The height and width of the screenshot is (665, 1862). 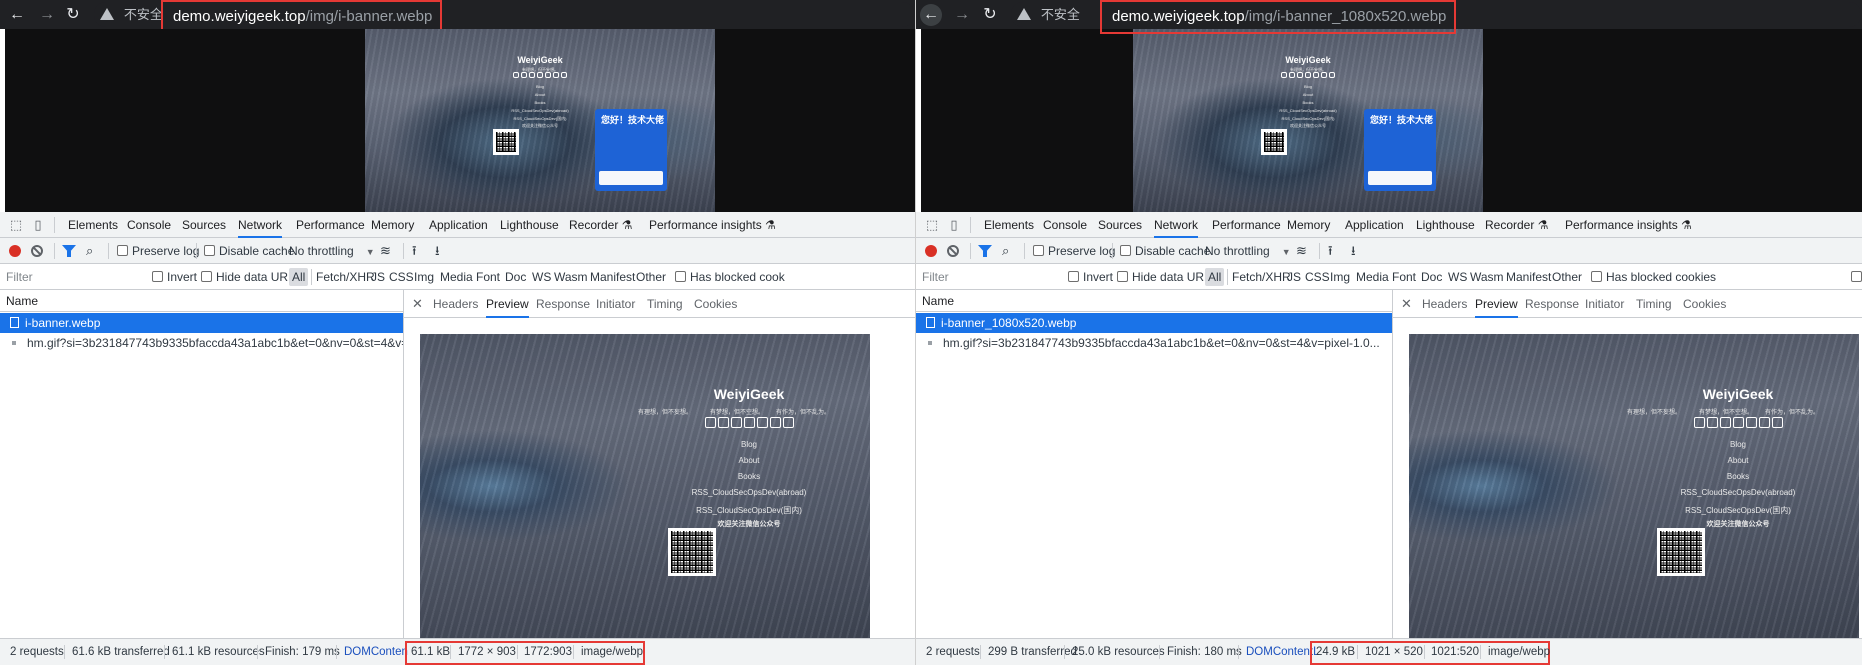 I want to click on table-row: i-banner.webp, so click(x=201, y=323).